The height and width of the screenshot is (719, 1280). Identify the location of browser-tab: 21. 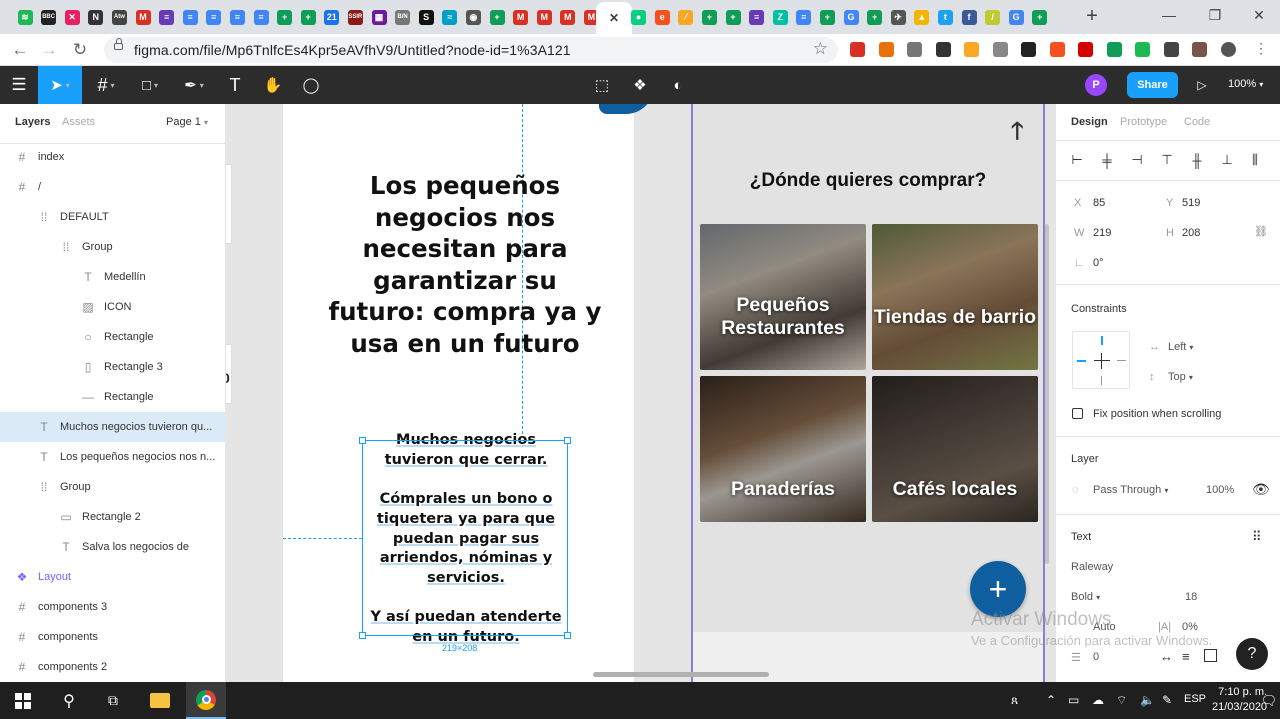
(332, 17).